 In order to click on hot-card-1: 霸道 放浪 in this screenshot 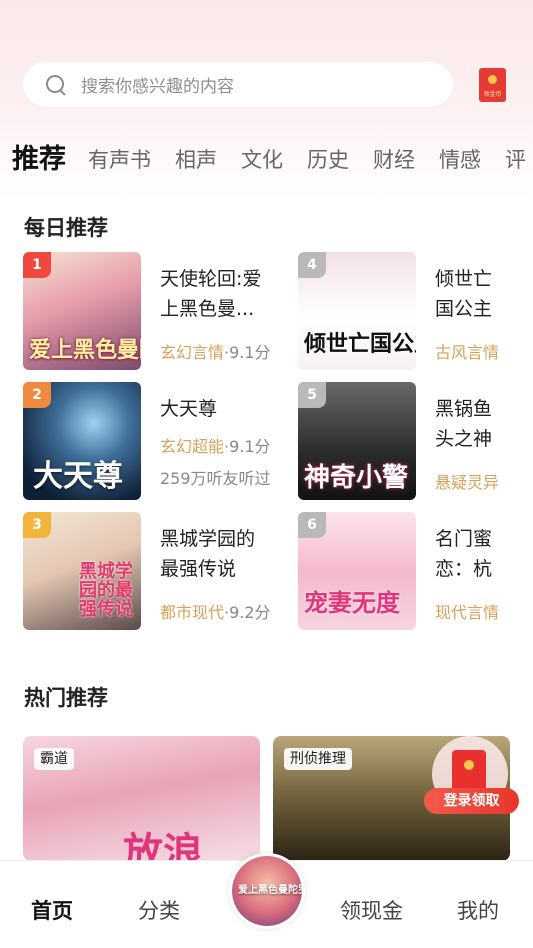, I will do `click(141, 798)`.